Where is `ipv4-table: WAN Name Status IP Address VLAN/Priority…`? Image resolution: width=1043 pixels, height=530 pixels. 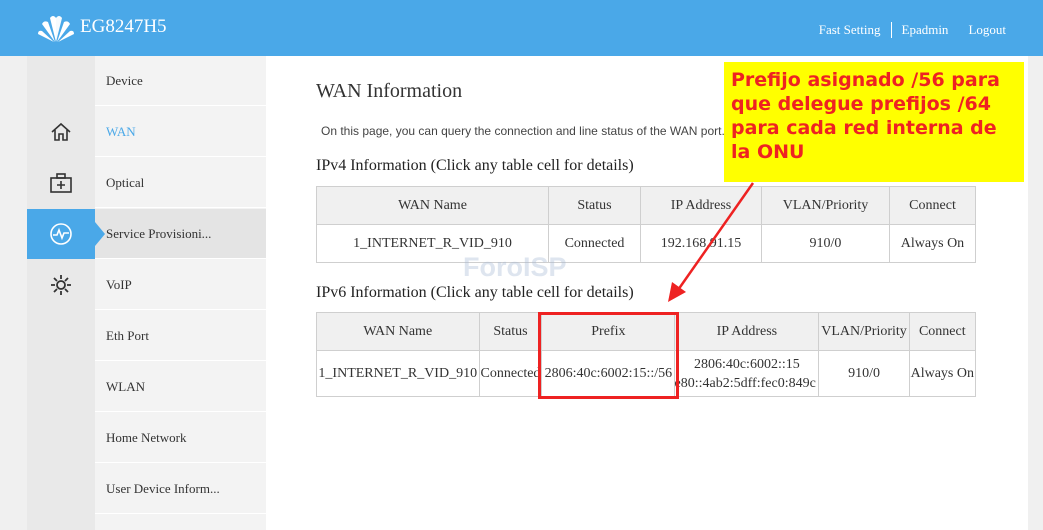 ipv4-table: WAN Name Status IP Address VLAN/Priority… is located at coordinates (646, 224).